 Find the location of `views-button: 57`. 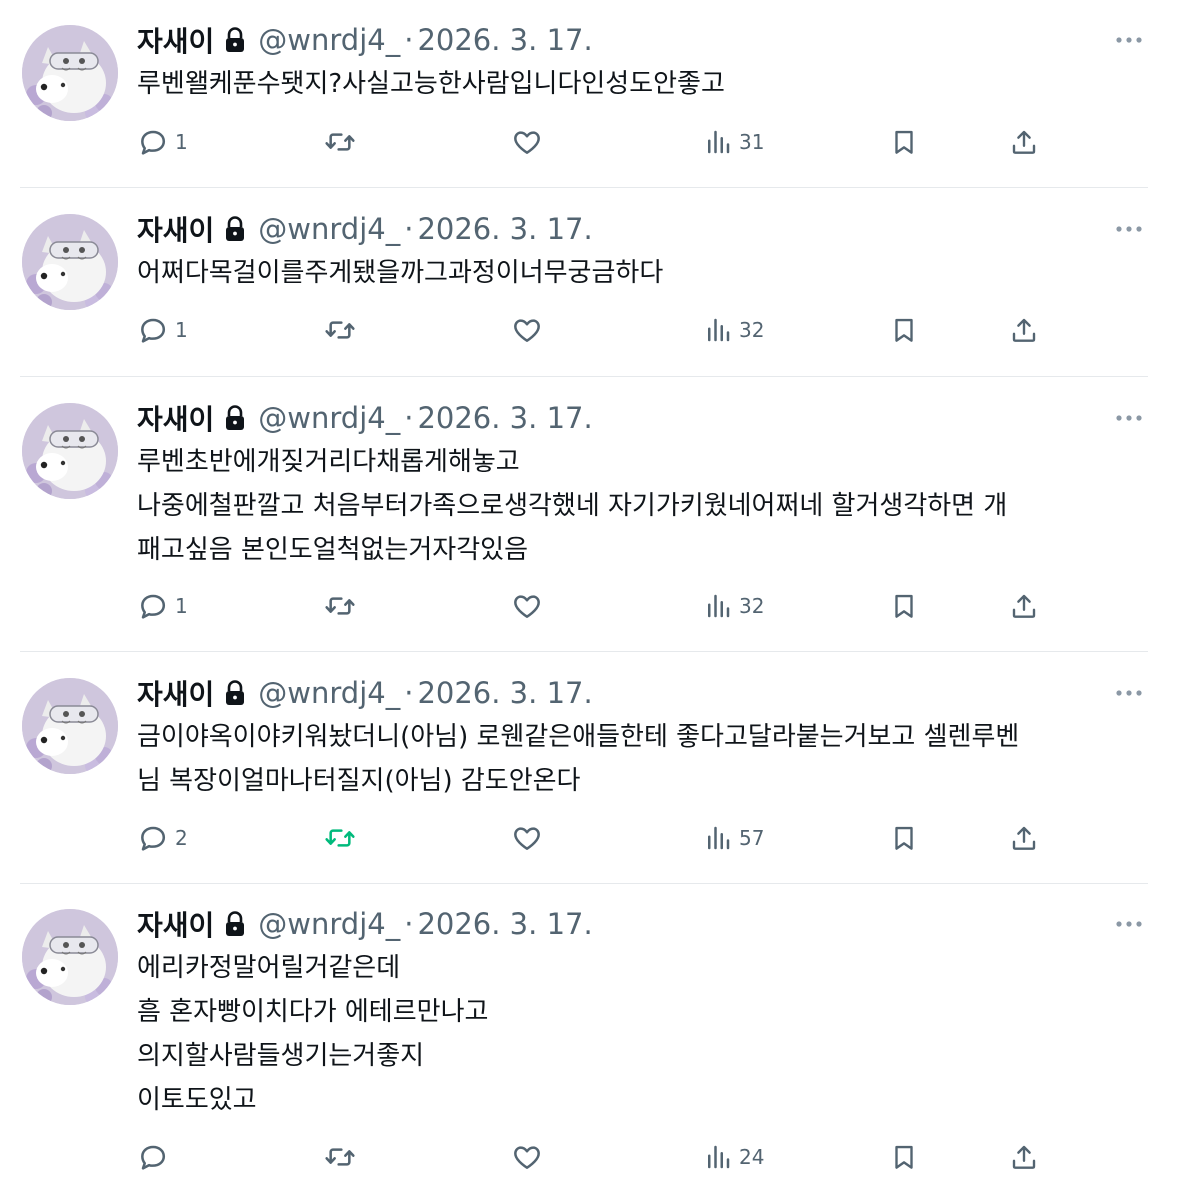

views-button: 57 is located at coordinates (733, 838).